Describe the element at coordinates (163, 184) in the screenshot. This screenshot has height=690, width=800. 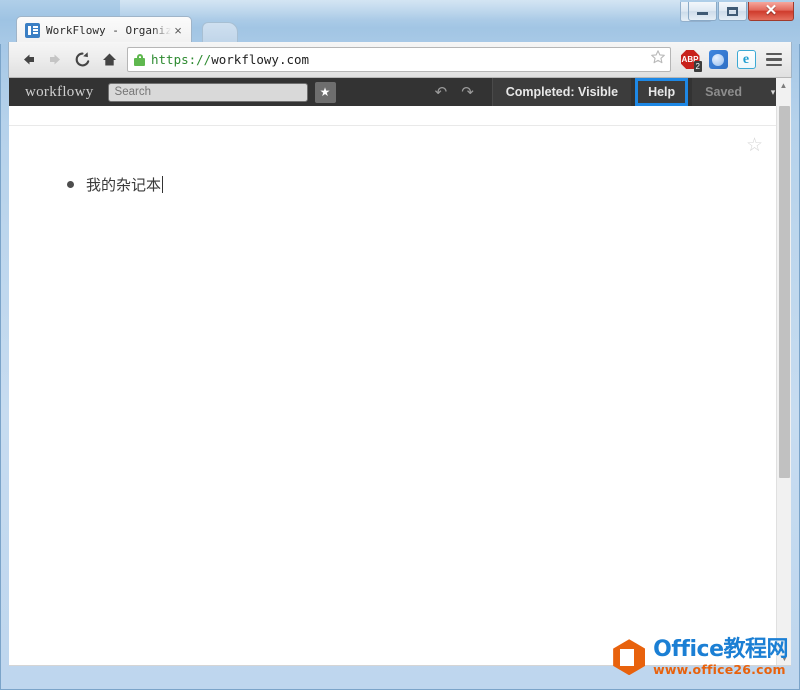
I see `text-cursor` at that location.